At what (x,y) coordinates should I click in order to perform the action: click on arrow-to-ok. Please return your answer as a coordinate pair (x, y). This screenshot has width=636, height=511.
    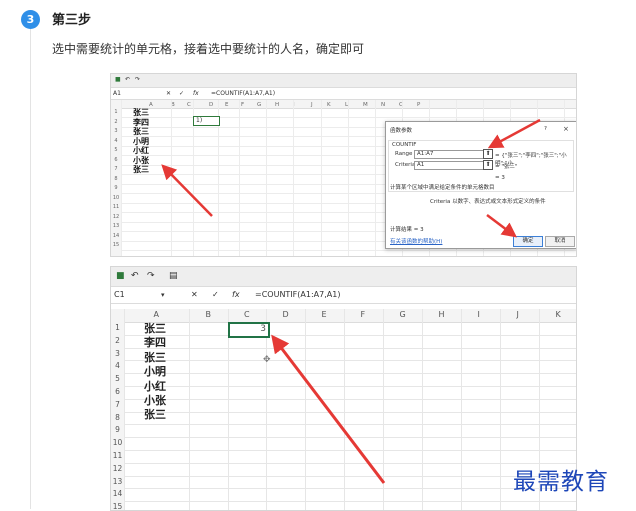
    Looking at the image, I should click on (501, 226).